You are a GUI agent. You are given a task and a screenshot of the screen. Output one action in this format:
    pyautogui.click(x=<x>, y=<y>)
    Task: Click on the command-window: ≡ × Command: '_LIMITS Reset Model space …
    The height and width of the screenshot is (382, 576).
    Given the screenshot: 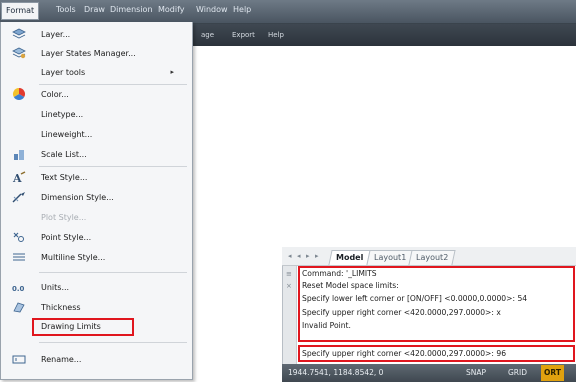 What is the action you would take?
    pyautogui.click(x=429, y=315)
    